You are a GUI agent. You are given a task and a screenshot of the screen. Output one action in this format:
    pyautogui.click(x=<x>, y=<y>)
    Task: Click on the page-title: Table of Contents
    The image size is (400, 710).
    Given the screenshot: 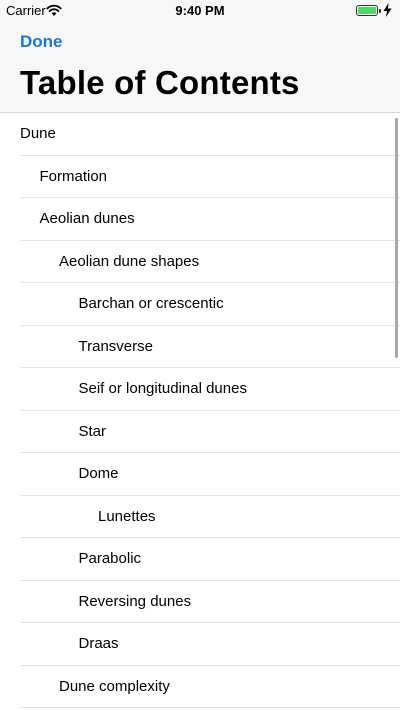 What is the action you would take?
    pyautogui.click(x=160, y=82)
    